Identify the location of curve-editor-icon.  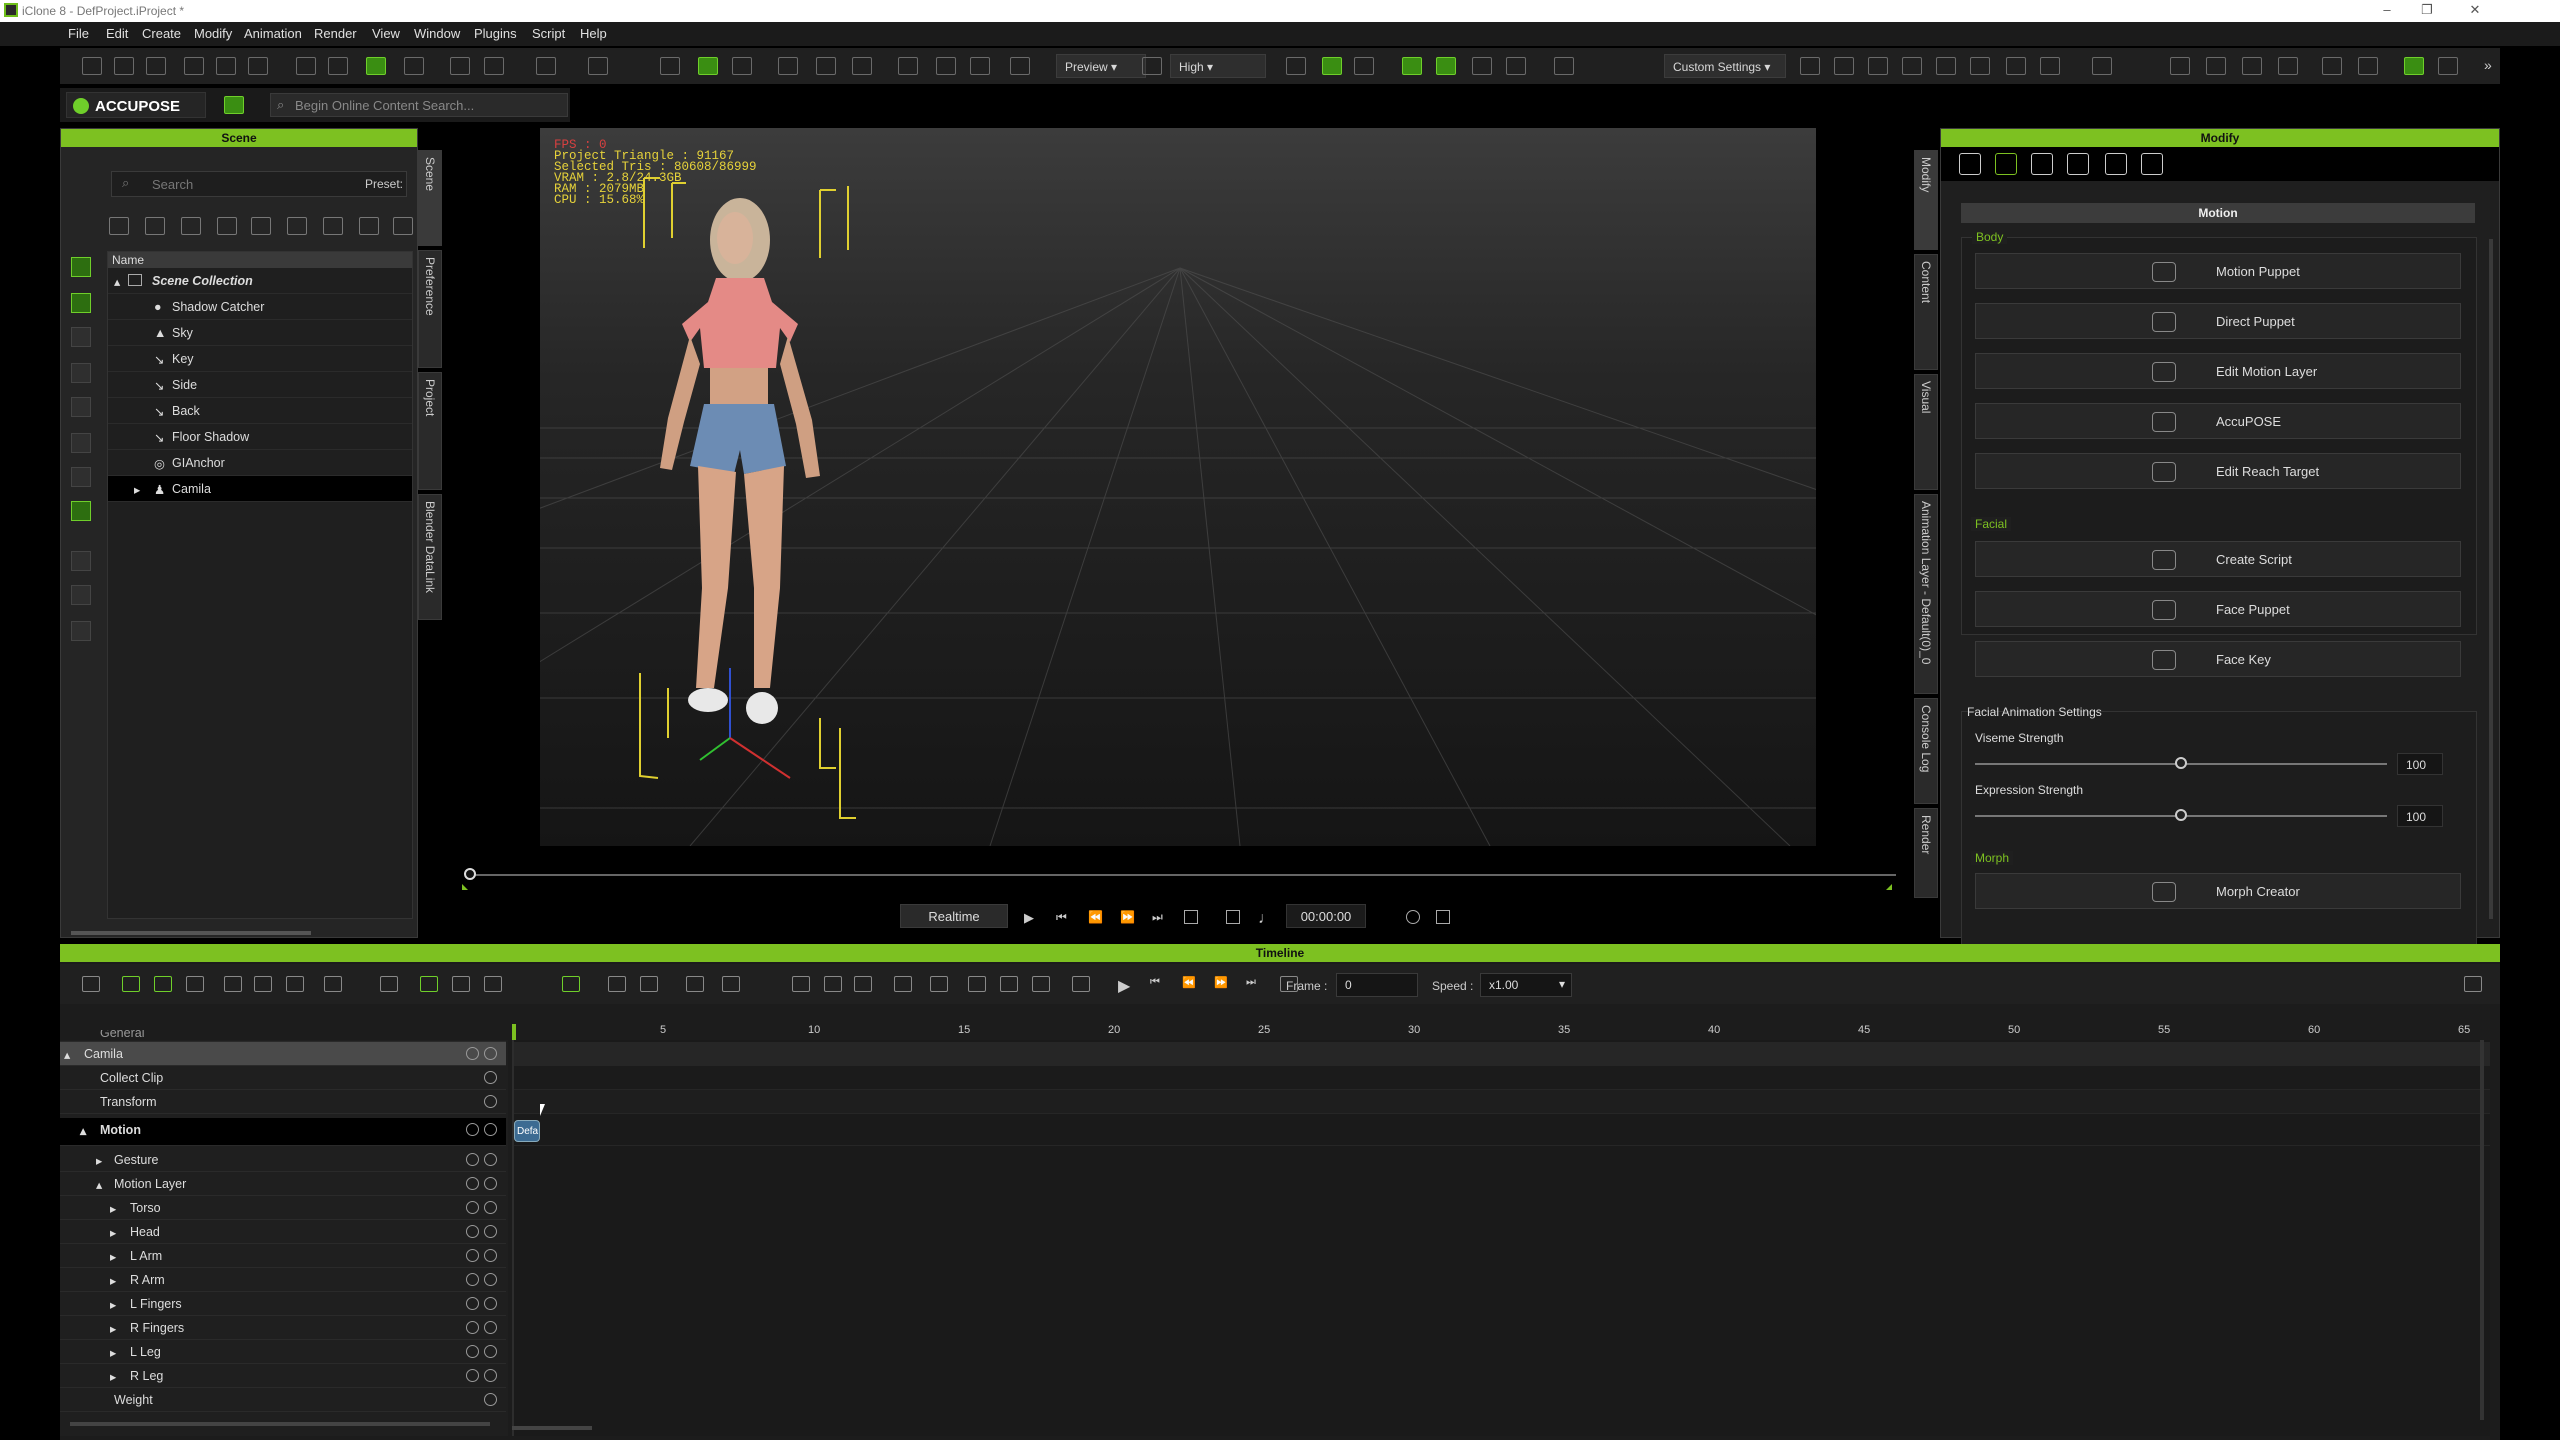
(571, 984).